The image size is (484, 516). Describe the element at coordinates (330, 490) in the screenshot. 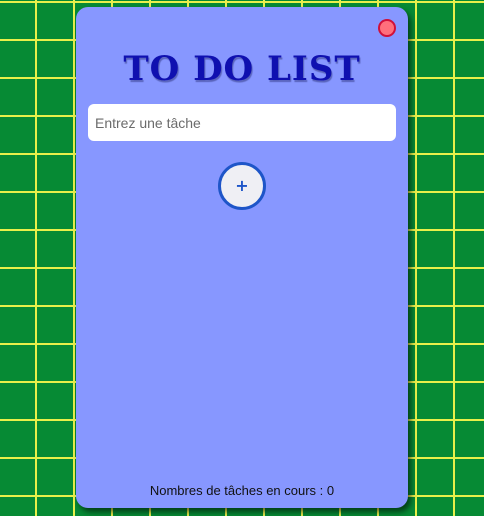

I see `task-counter-value: 0` at that location.